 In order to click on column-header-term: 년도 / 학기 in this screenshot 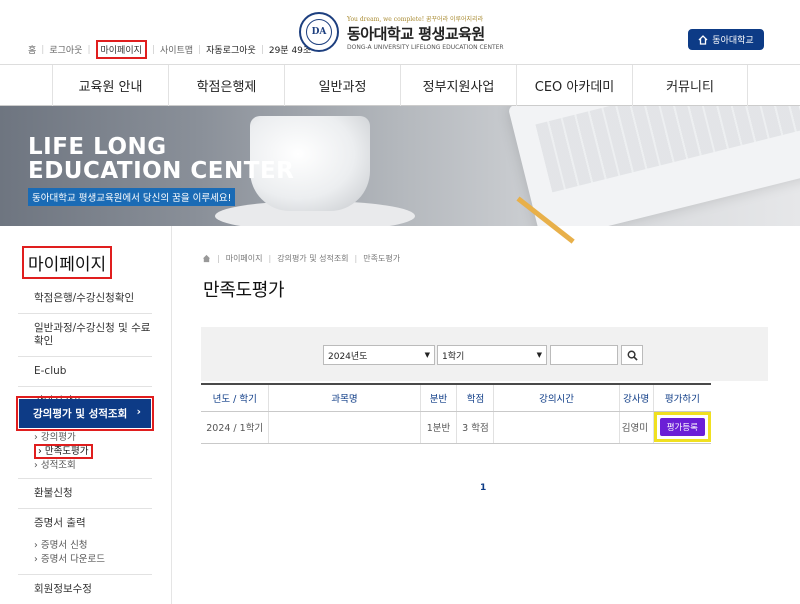, I will do `click(235, 397)`.